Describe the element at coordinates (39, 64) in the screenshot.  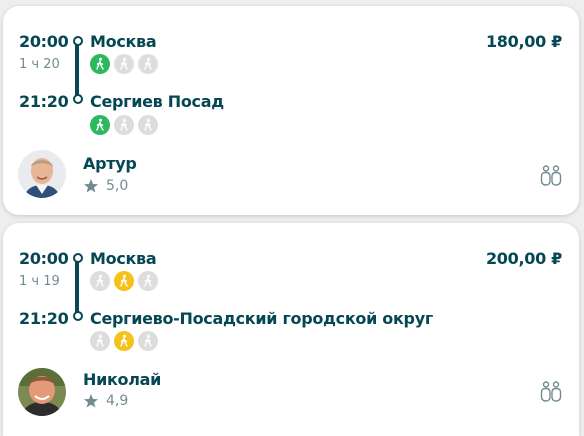
I see `trip-duration: 1 ч 20` at that location.